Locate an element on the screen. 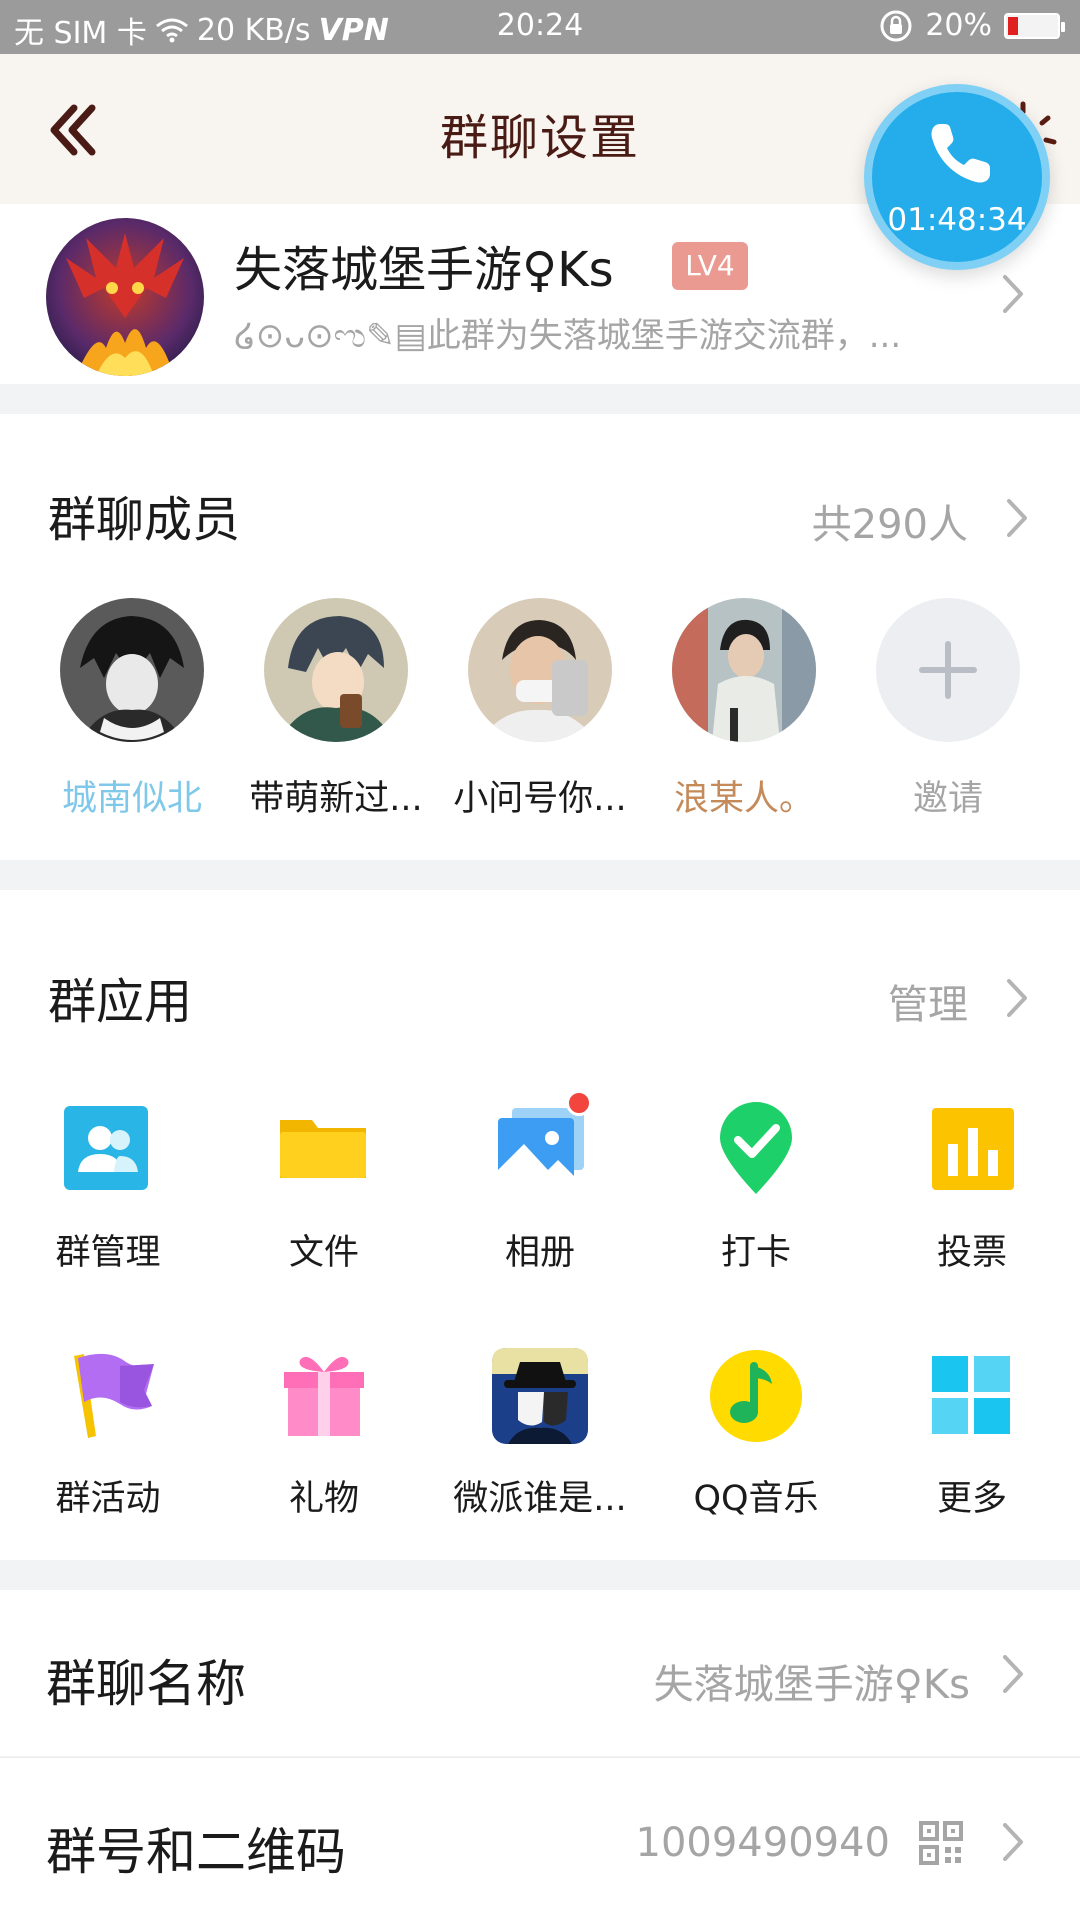 The height and width of the screenshot is (1920, 1080). more-grid-icon is located at coordinates (972, 1396).